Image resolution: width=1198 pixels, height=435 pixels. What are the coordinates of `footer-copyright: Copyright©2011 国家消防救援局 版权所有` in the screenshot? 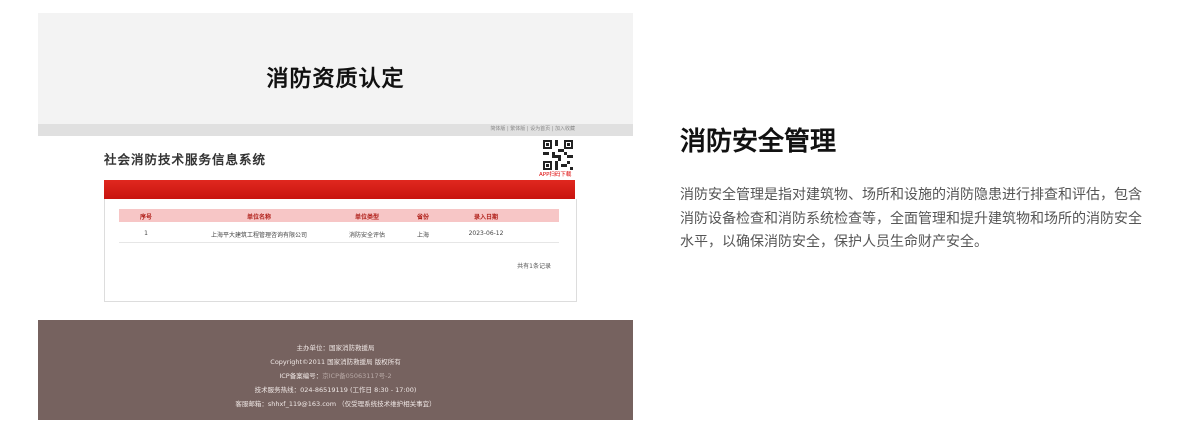 It's located at (335, 362).